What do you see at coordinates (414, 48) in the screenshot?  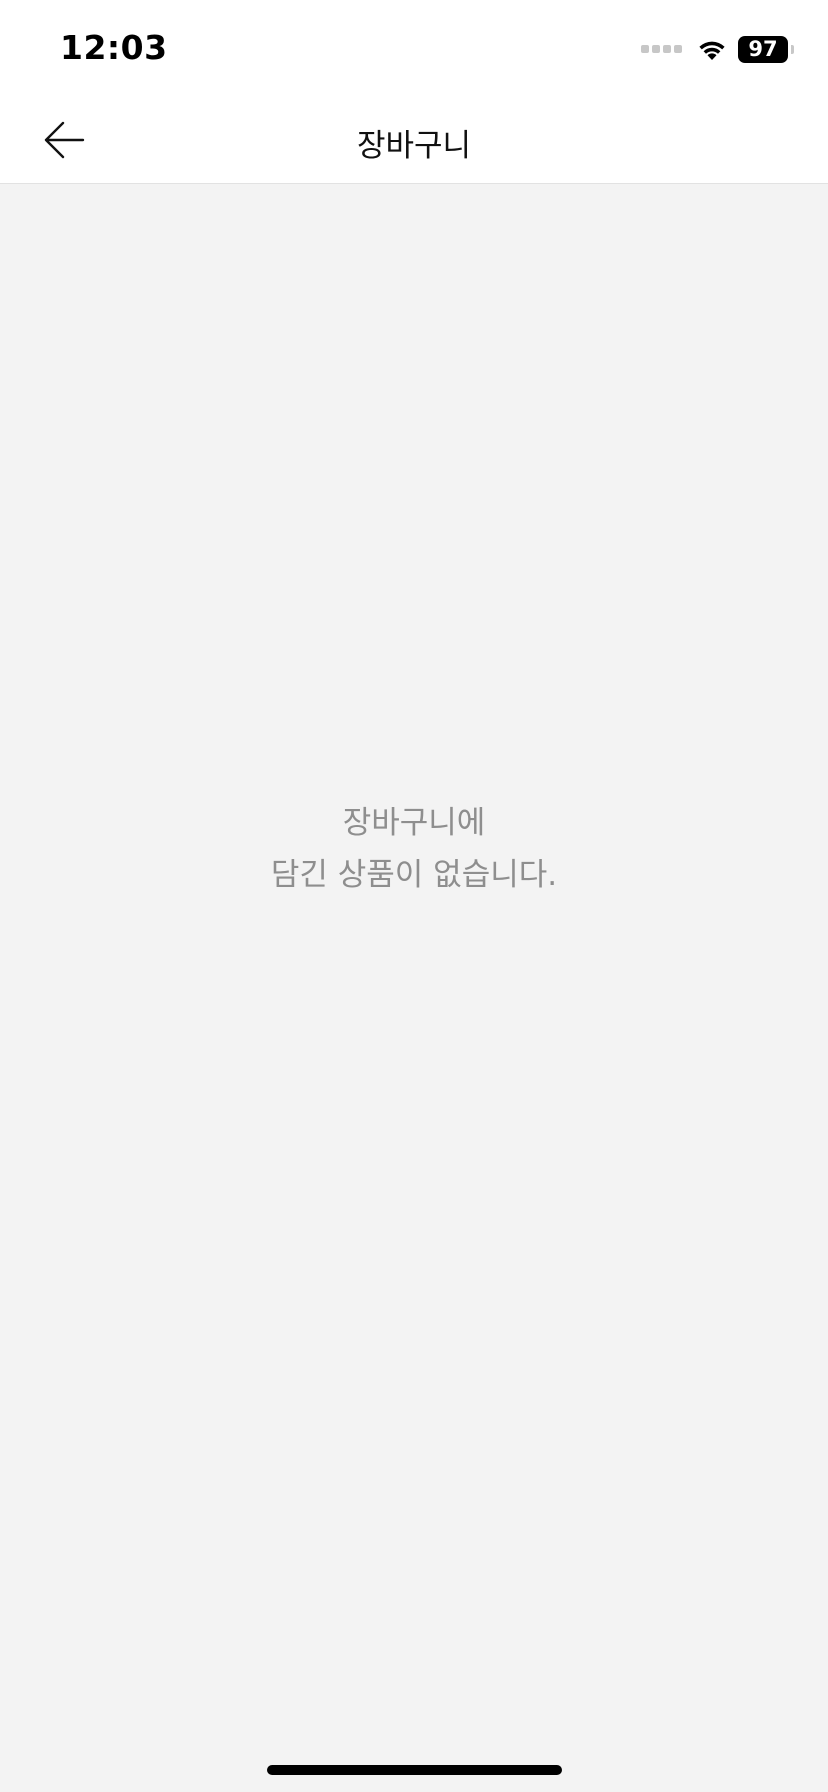 I see `status-bar: 12:03 97` at bounding box center [414, 48].